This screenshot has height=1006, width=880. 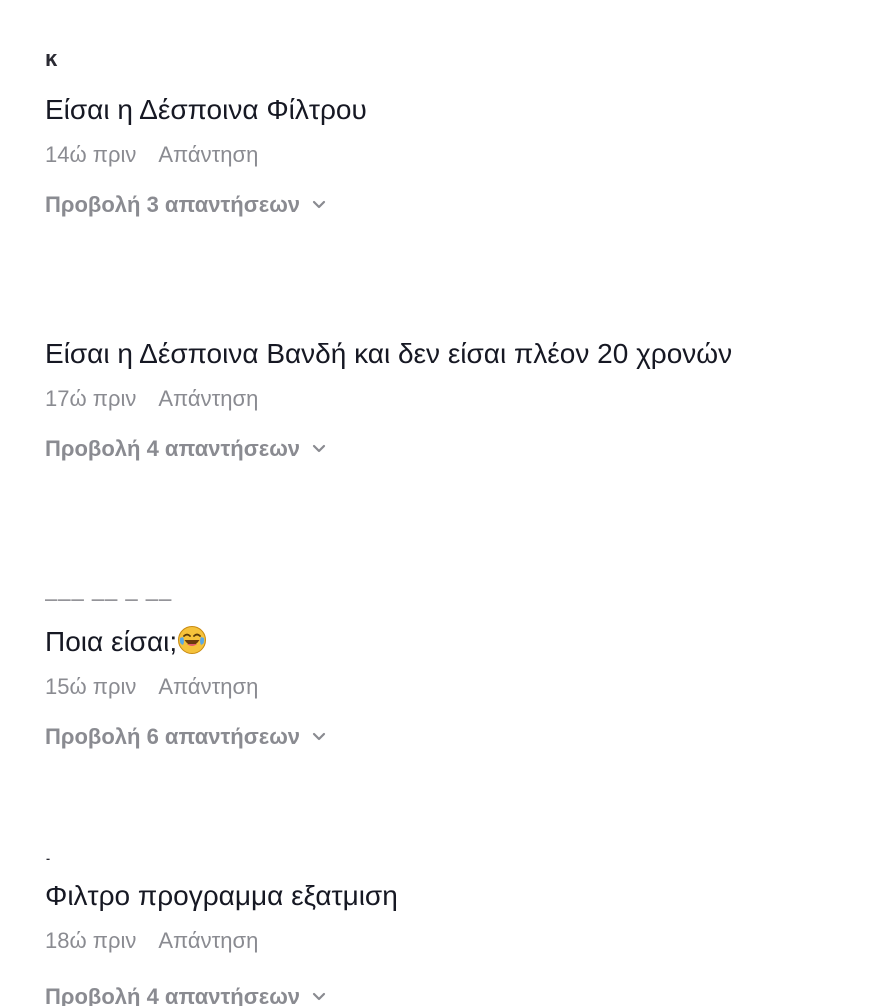 I want to click on comment-text: Είσαι η Δέσποινα Φίλτρου, so click(x=206, y=109).